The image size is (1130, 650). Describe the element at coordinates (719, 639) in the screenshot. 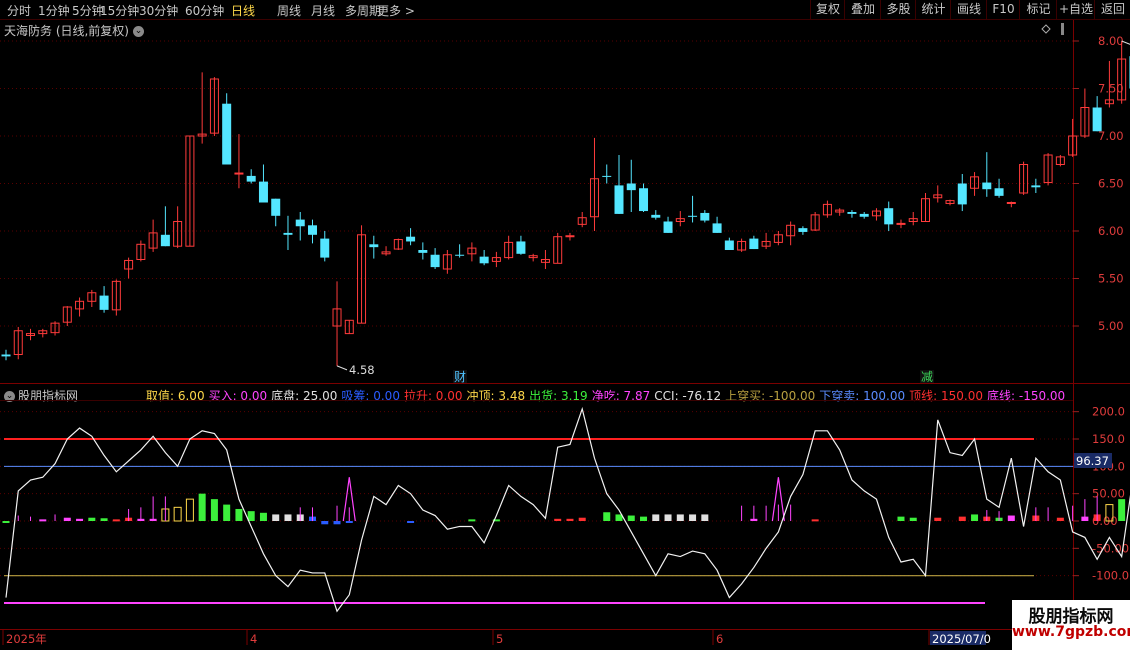

I see `time-label-3: 6` at that location.